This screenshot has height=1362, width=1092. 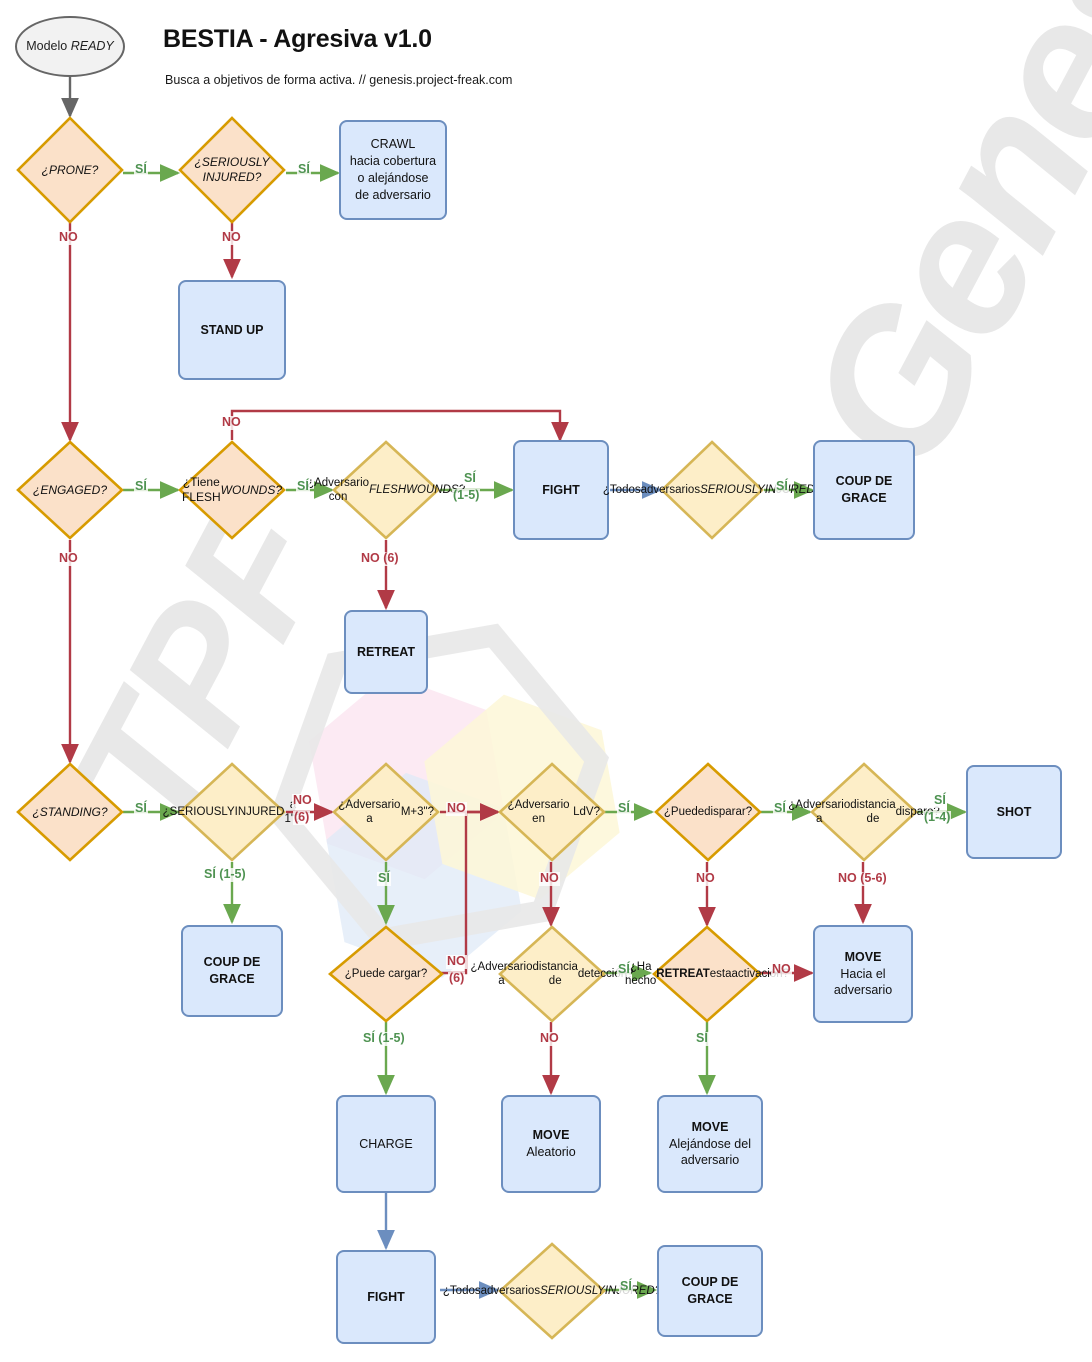 I want to click on decision-engaged: ¿ENGAGED?, so click(x=70, y=490).